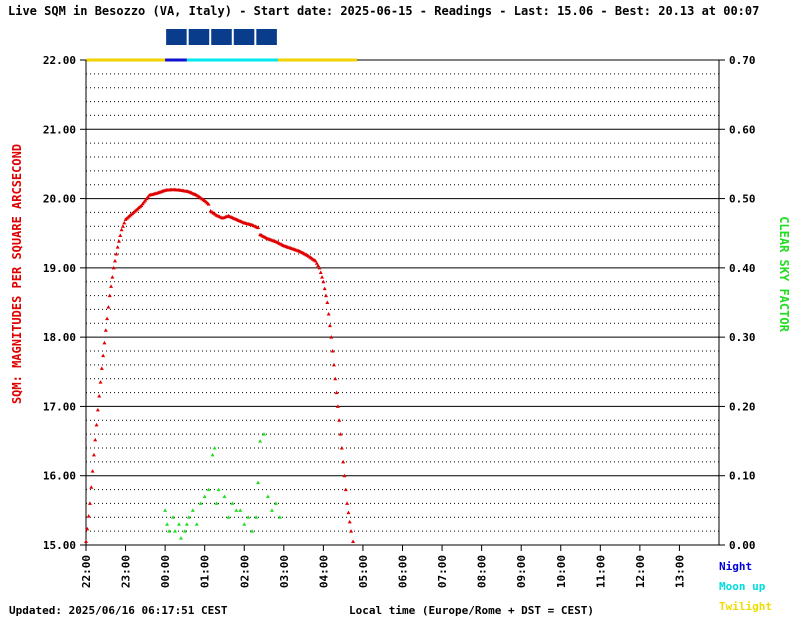 Image resolution: width=800 pixels, height=630 pixels. What do you see at coordinates (59, 406) in the screenshot?
I see `y-tick-label: 17.00` at bounding box center [59, 406].